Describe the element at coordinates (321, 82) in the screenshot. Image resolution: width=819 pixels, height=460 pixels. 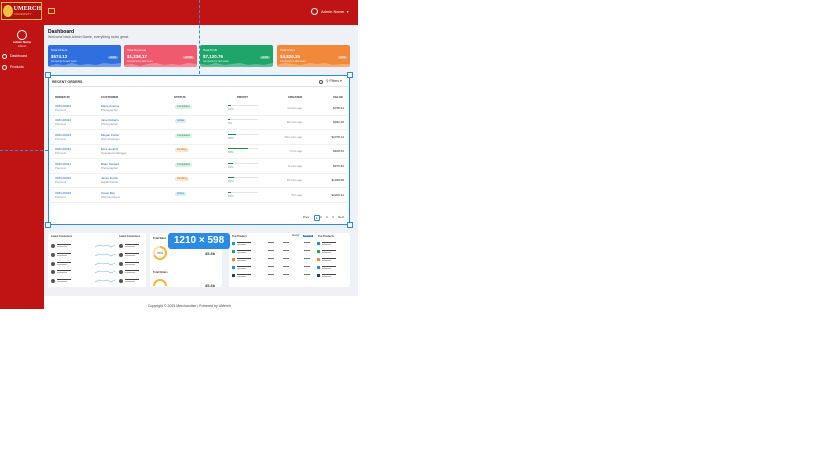
I see `search-icon` at that location.